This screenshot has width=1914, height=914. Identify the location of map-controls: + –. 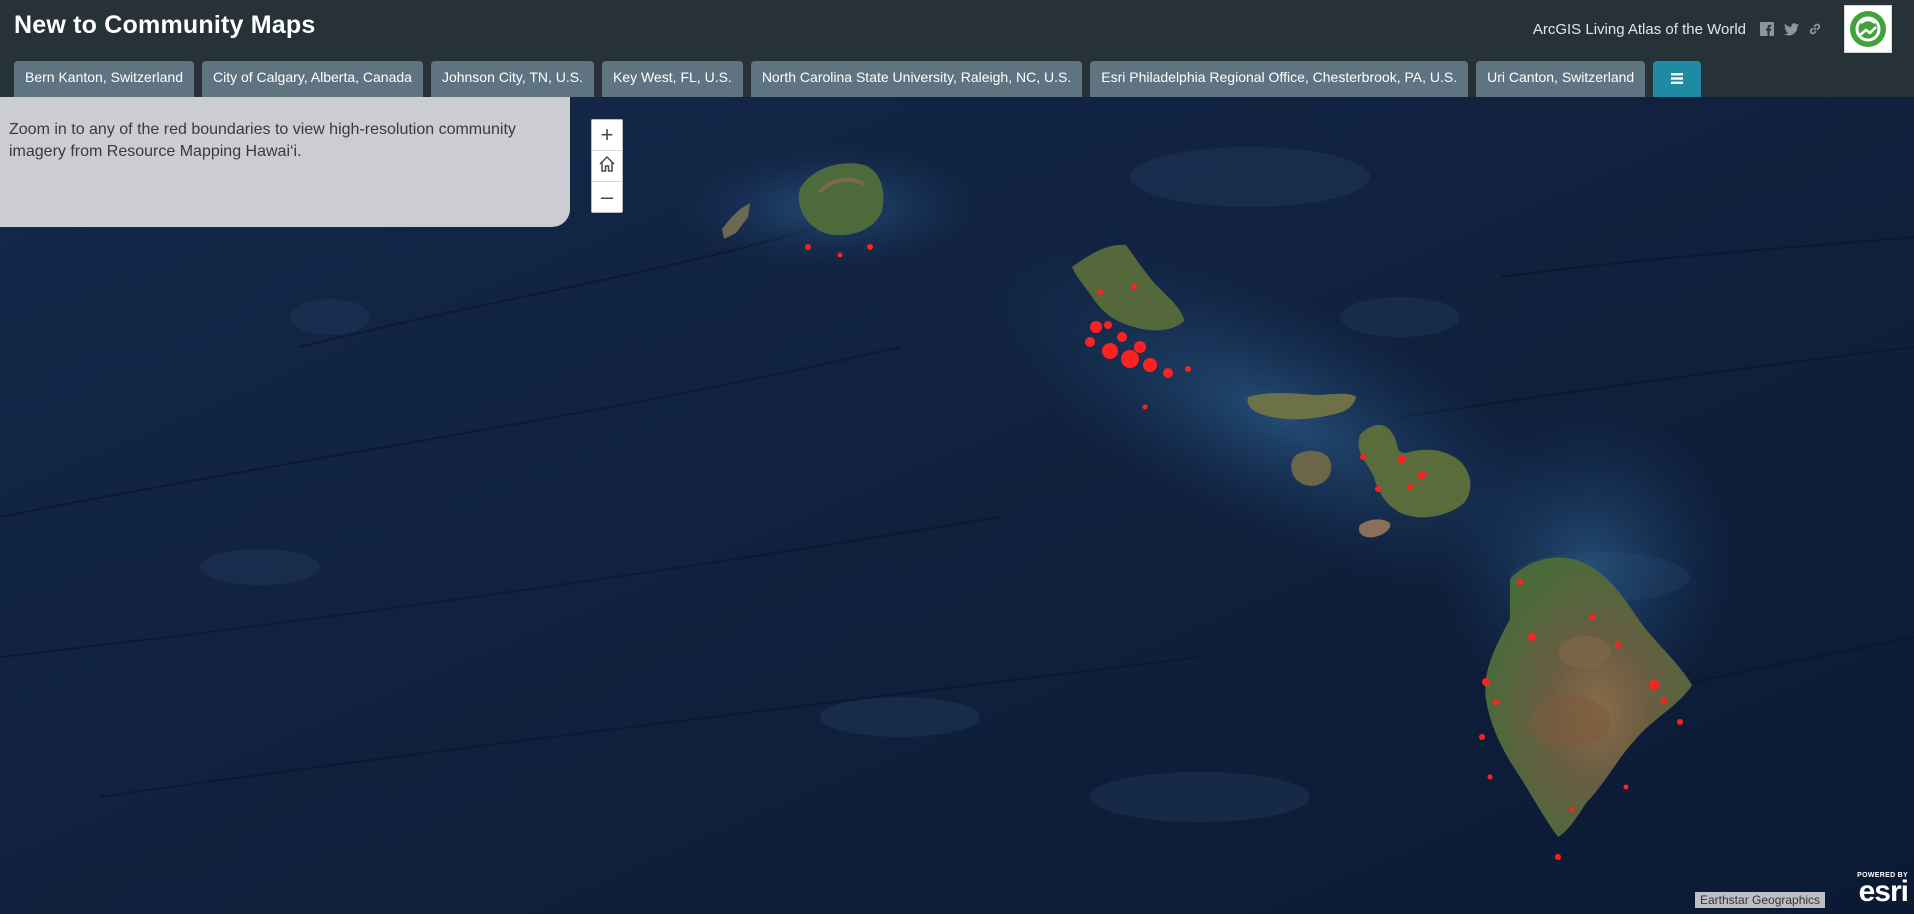
(607, 166).